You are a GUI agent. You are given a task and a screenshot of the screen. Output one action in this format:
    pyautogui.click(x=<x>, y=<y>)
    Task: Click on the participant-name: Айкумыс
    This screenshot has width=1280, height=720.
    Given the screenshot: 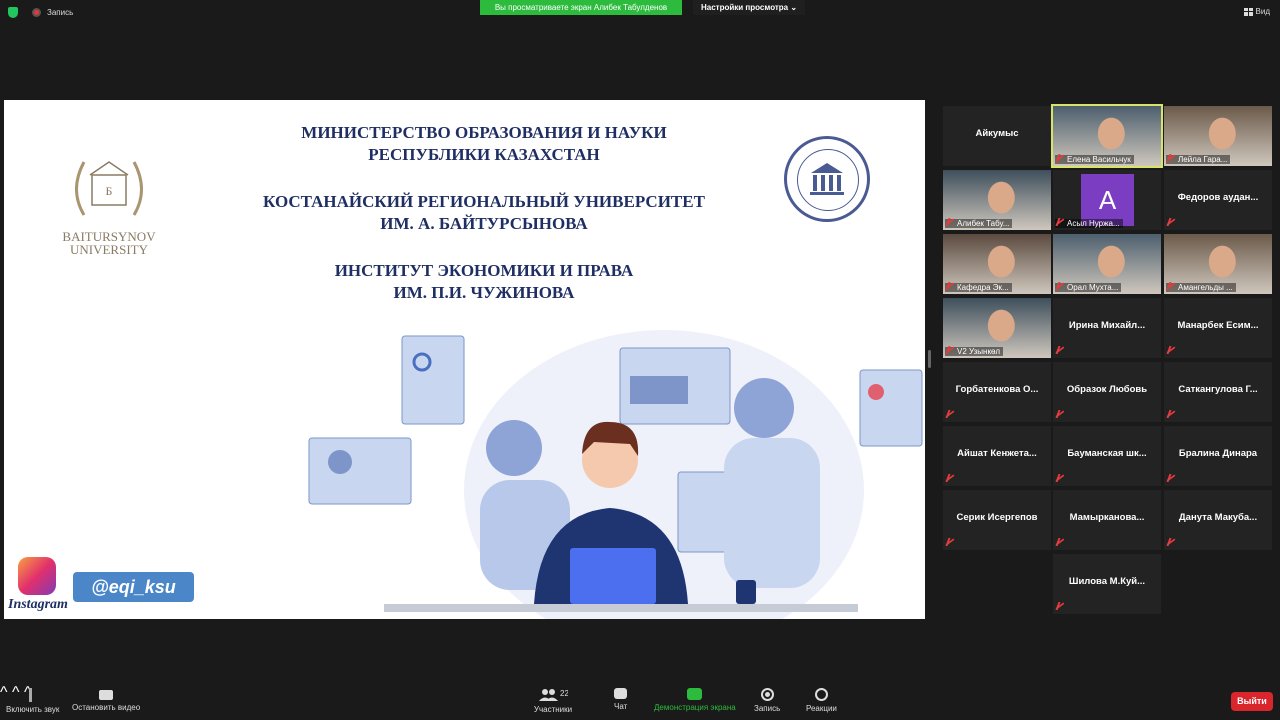 What is the action you would take?
    pyautogui.click(x=997, y=133)
    